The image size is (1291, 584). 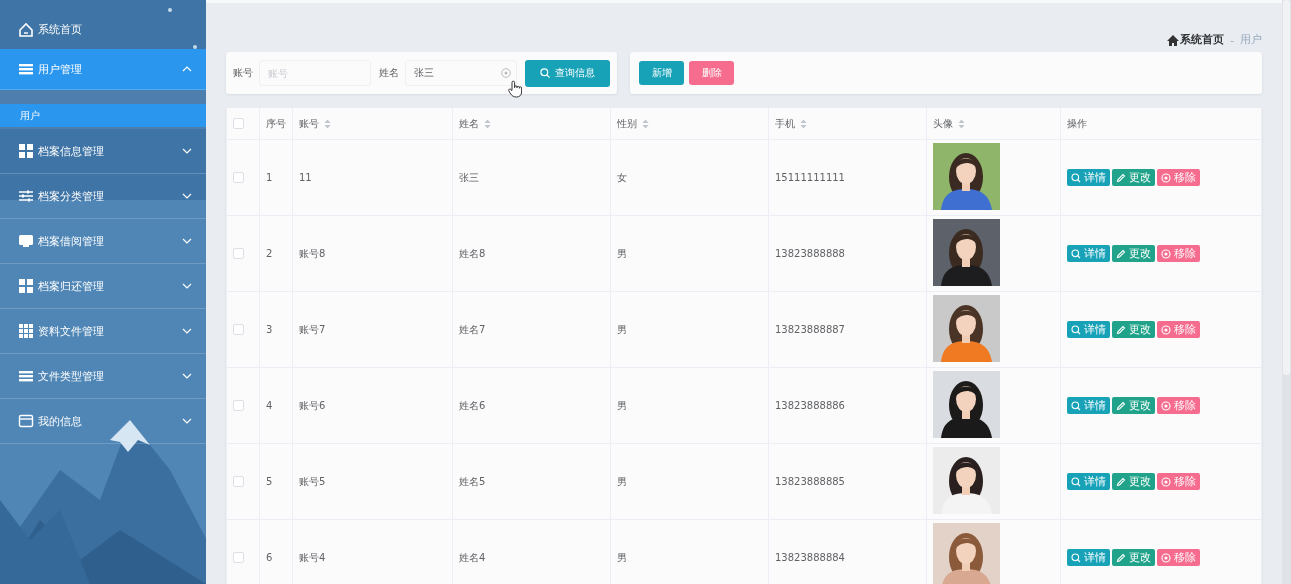 What do you see at coordinates (269, 405) in the screenshot?
I see `table-cell: 4` at bounding box center [269, 405].